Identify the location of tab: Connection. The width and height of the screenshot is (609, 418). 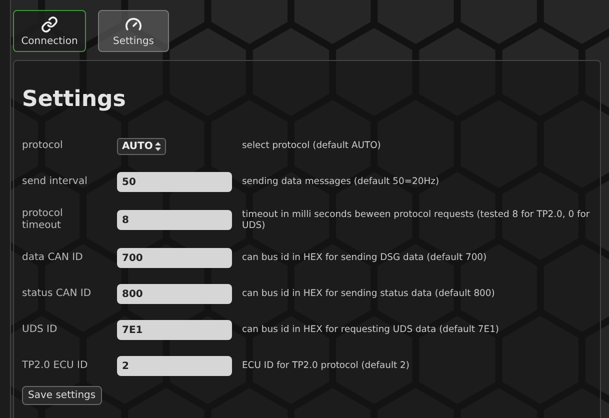
(49, 31).